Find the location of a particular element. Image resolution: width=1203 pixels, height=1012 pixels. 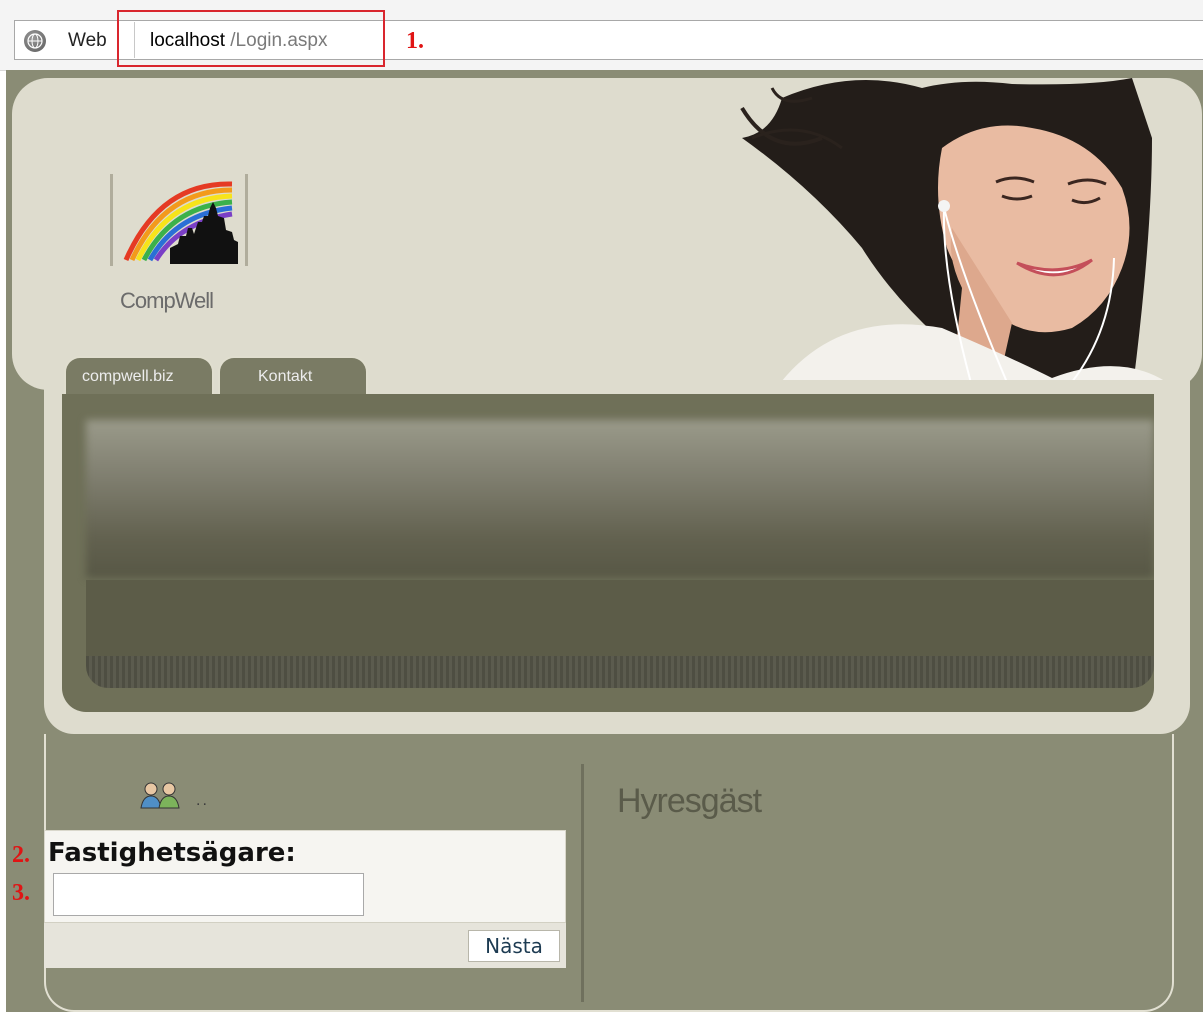

annotation-2: 2. is located at coordinates (21, 855).